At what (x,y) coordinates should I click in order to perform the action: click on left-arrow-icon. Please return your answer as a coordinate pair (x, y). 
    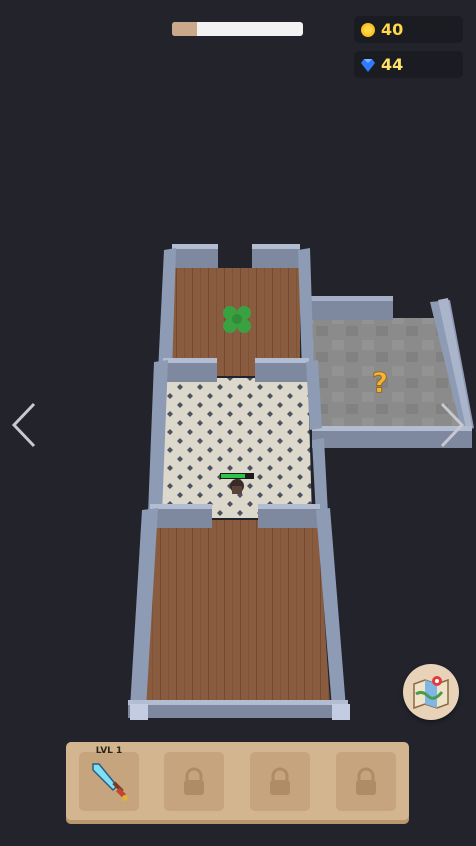
    Looking at the image, I should click on (25, 425).